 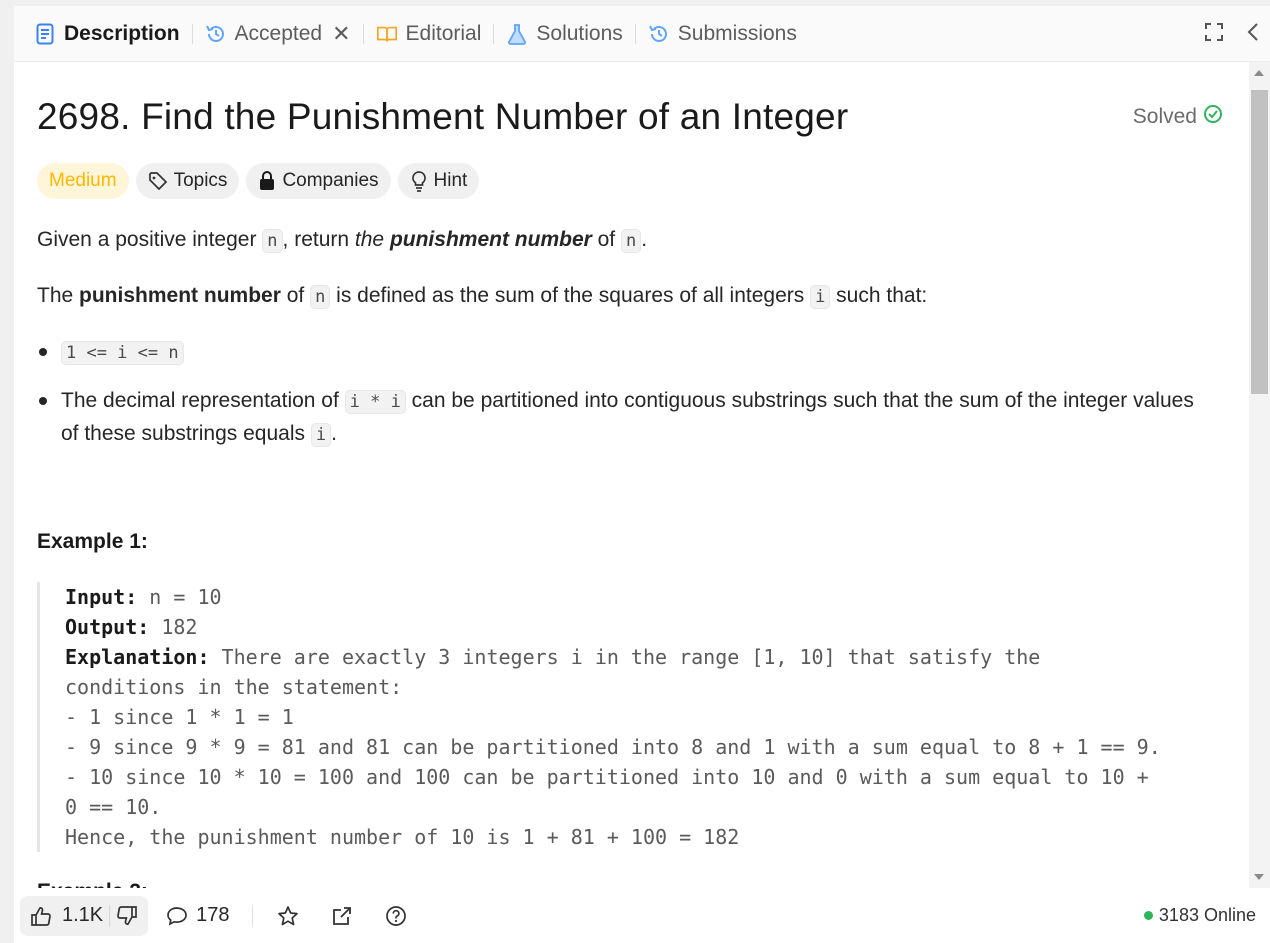 What do you see at coordinates (387, 34) in the screenshot?
I see `book-icon` at bounding box center [387, 34].